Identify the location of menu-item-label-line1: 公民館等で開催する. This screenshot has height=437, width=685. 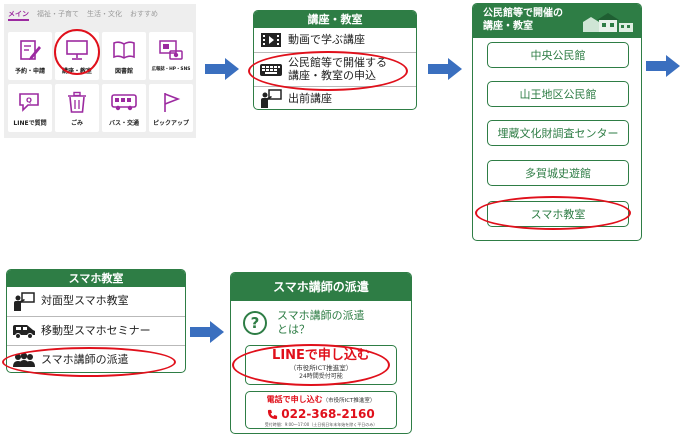
(337, 62).